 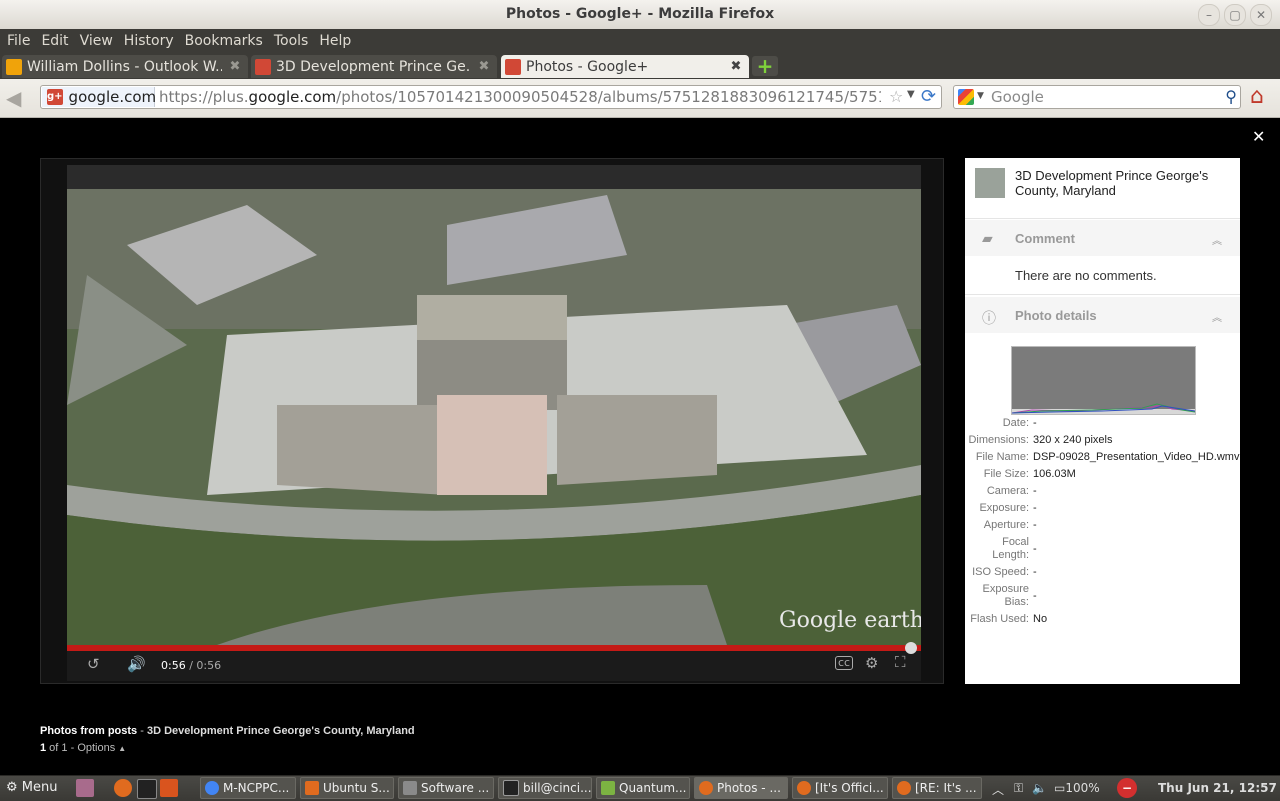 What do you see at coordinates (312, 788) in the screenshot?
I see `ubuntu-icon` at bounding box center [312, 788].